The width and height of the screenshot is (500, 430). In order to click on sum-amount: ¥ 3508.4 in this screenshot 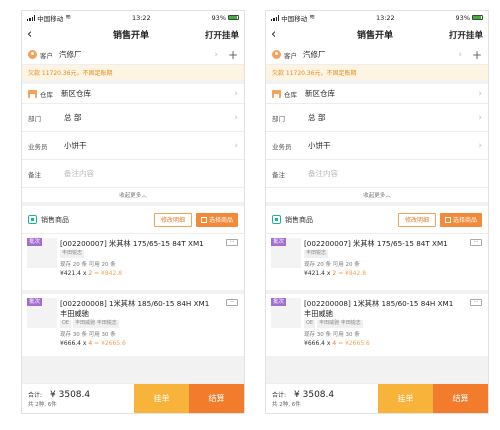, I will do `click(70, 394)`.